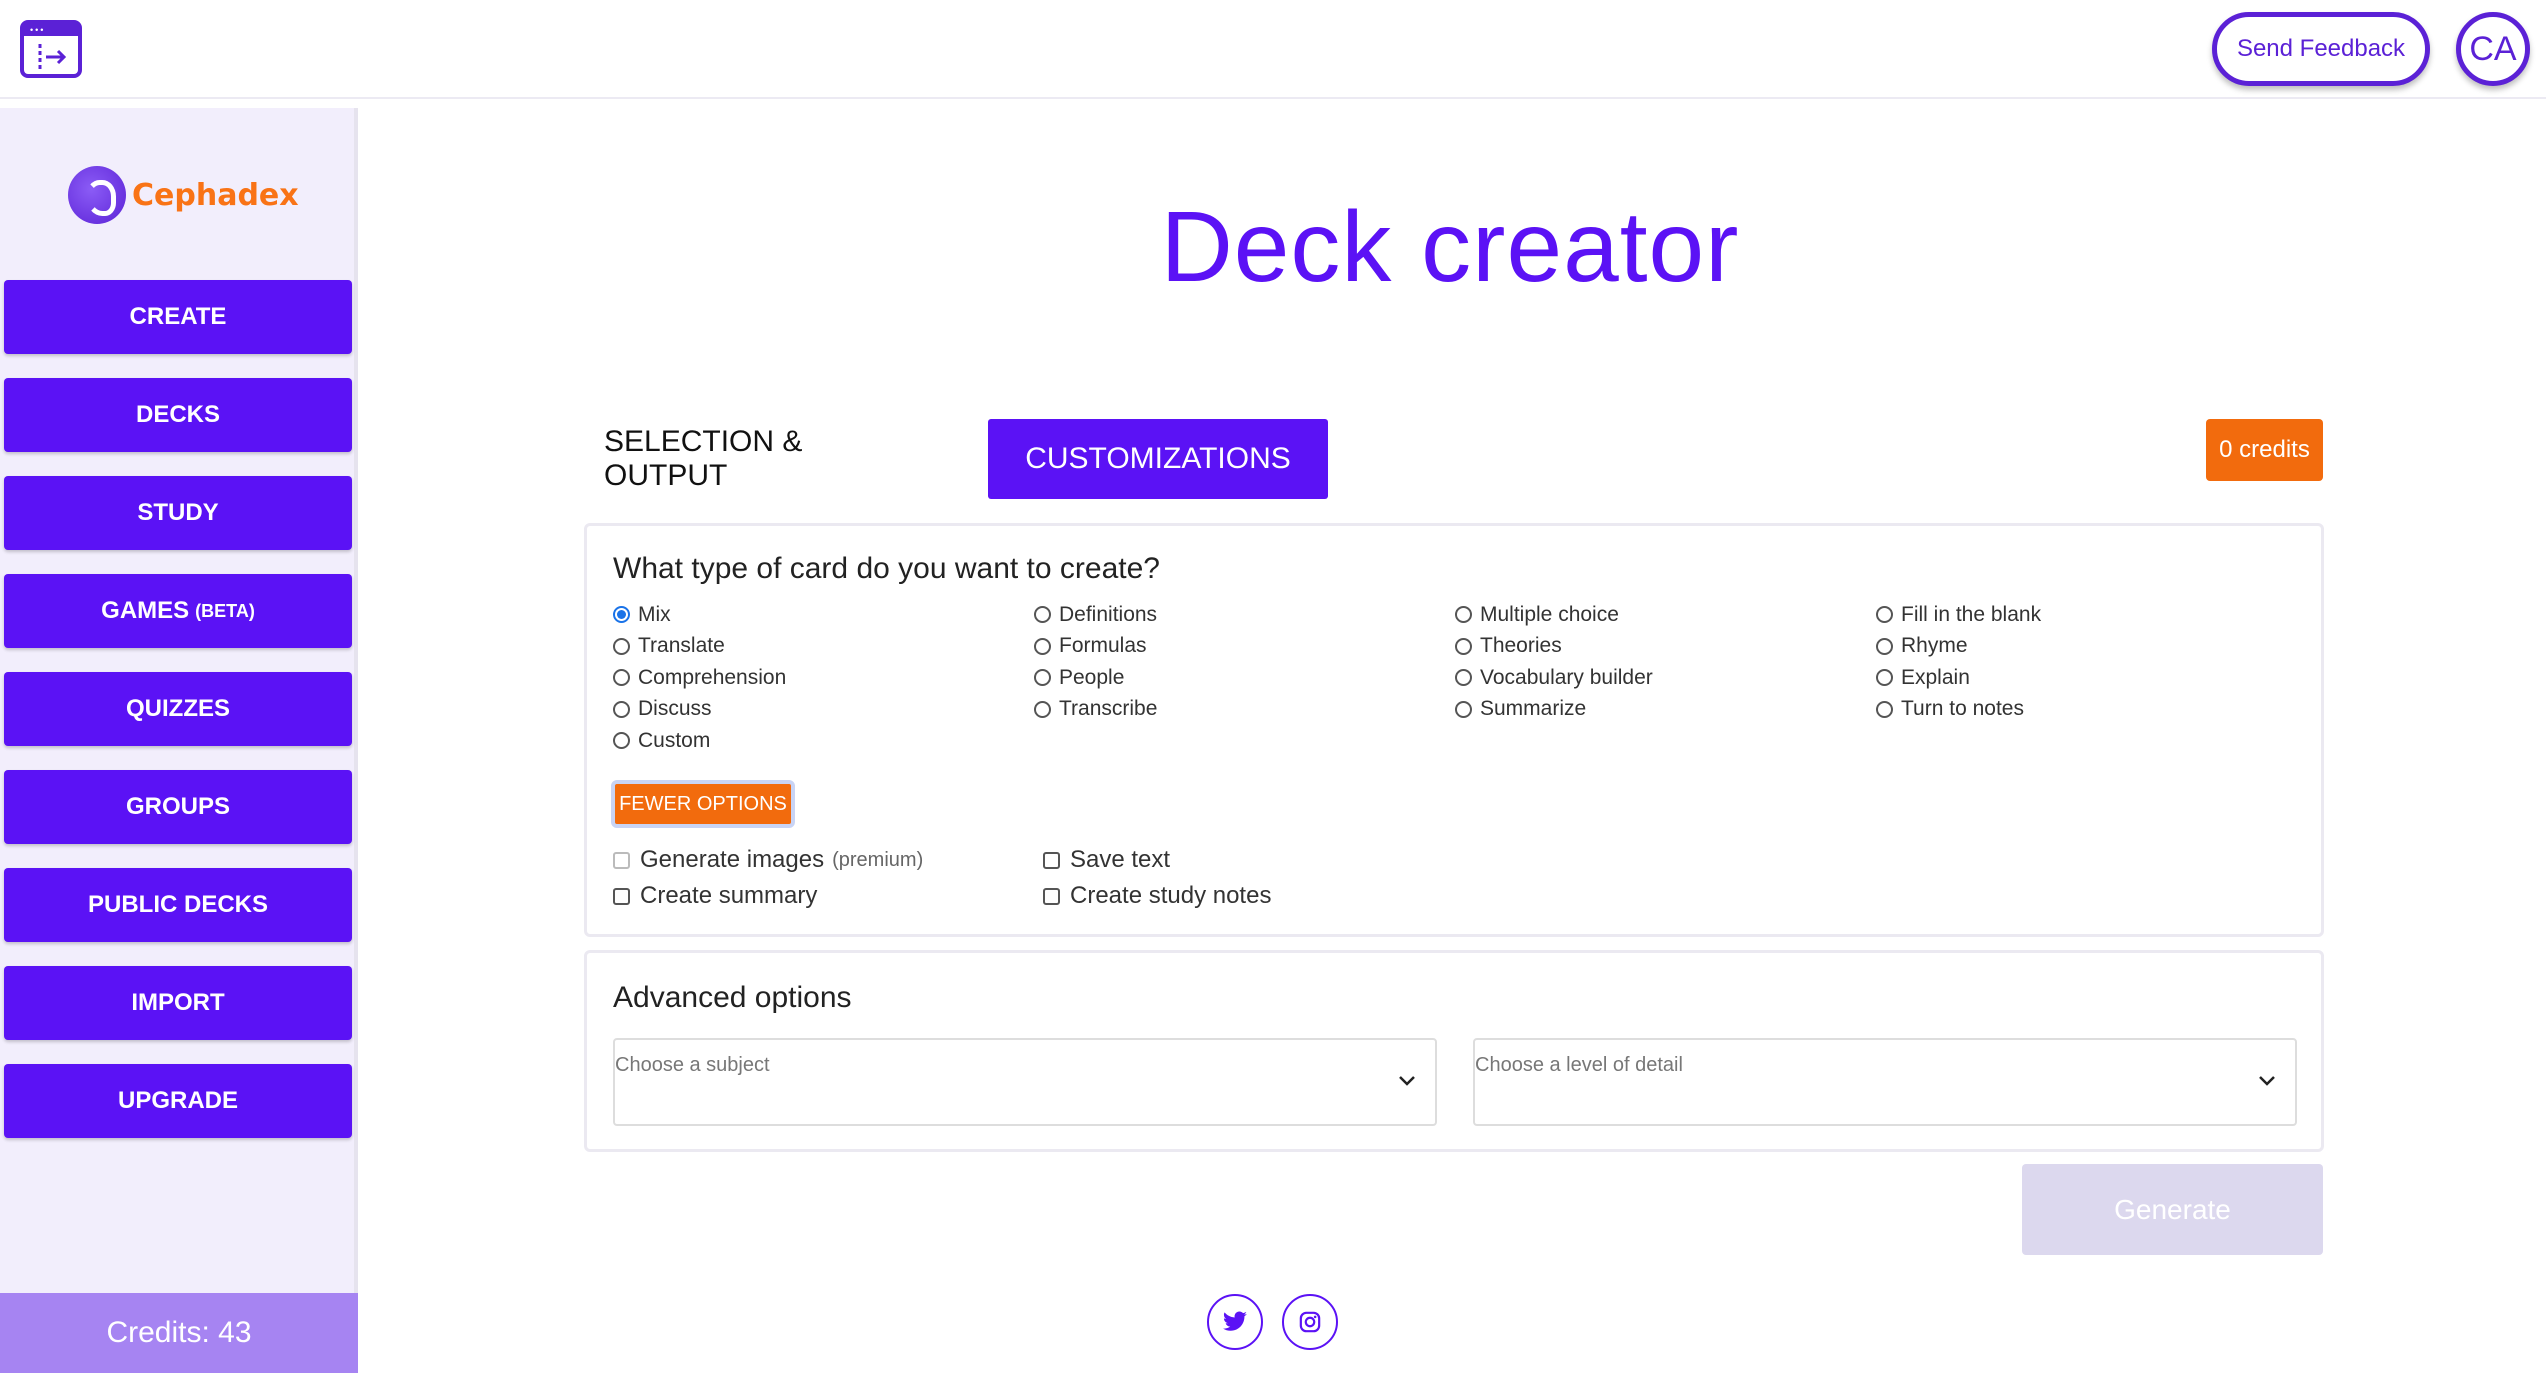 Image resolution: width=2546 pixels, height=1373 pixels. Describe the element at coordinates (51, 30) in the screenshot. I see `window-bar: •••` at that location.